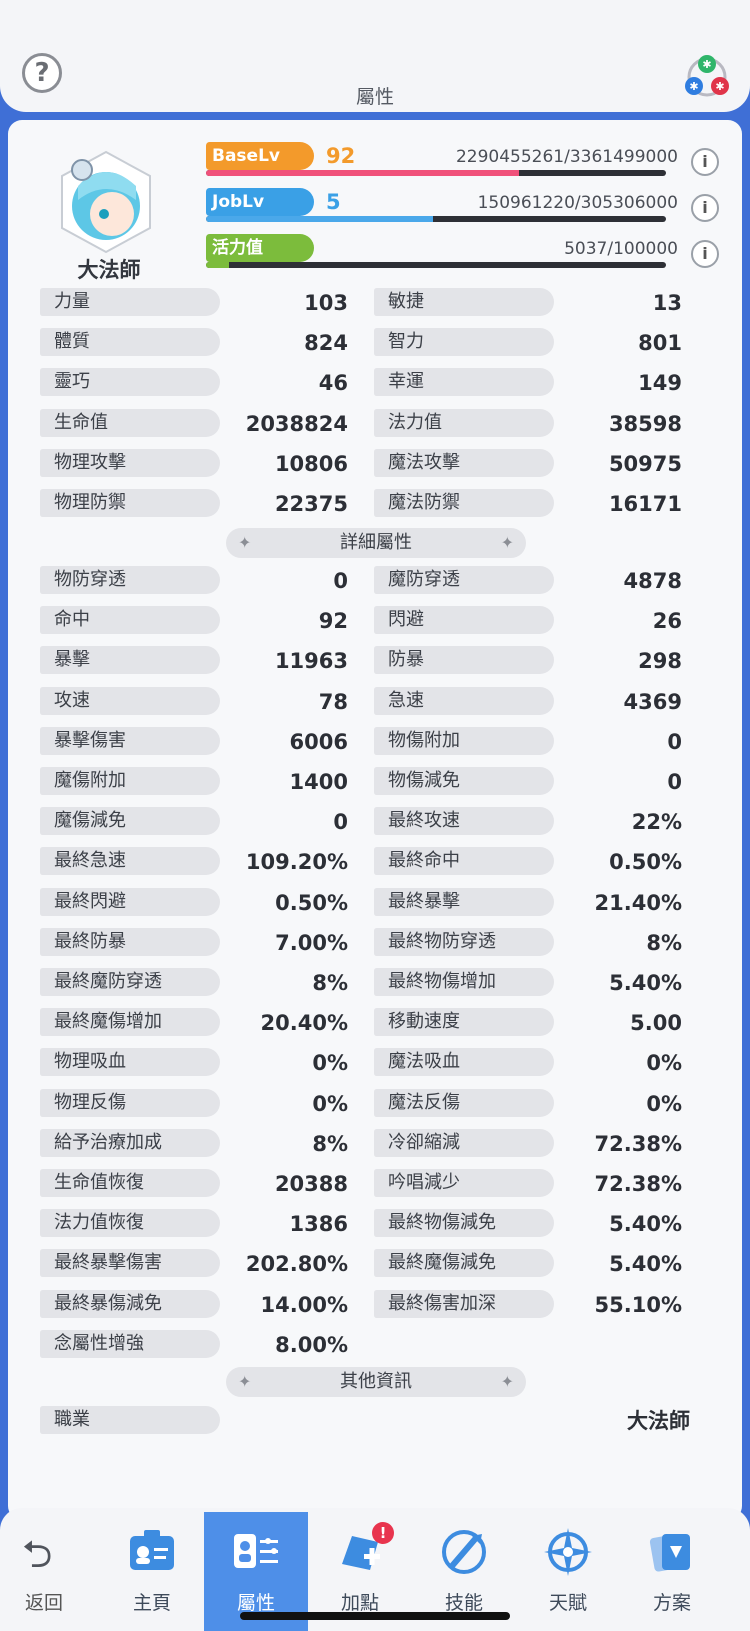 The image size is (750, 1631). I want to click on stat-label: 智力, so click(464, 342).